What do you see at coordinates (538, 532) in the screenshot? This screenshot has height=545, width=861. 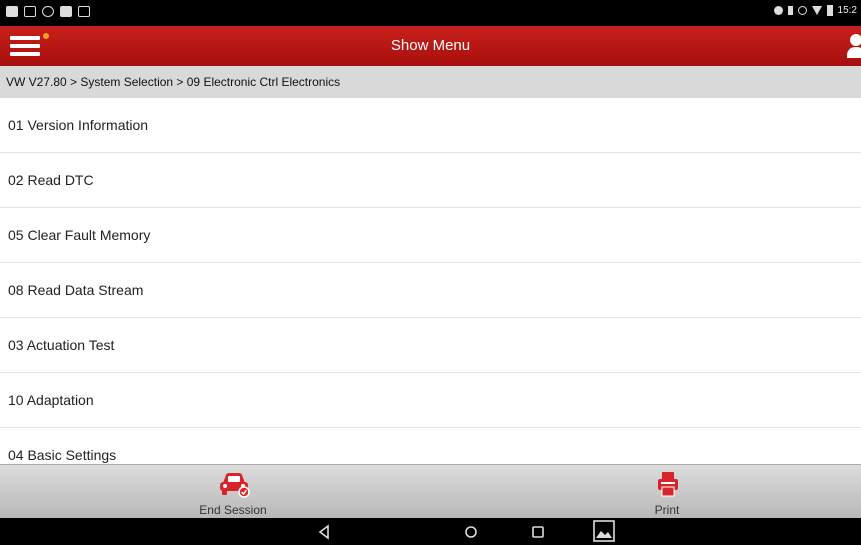 I see `recents-icon` at bounding box center [538, 532].